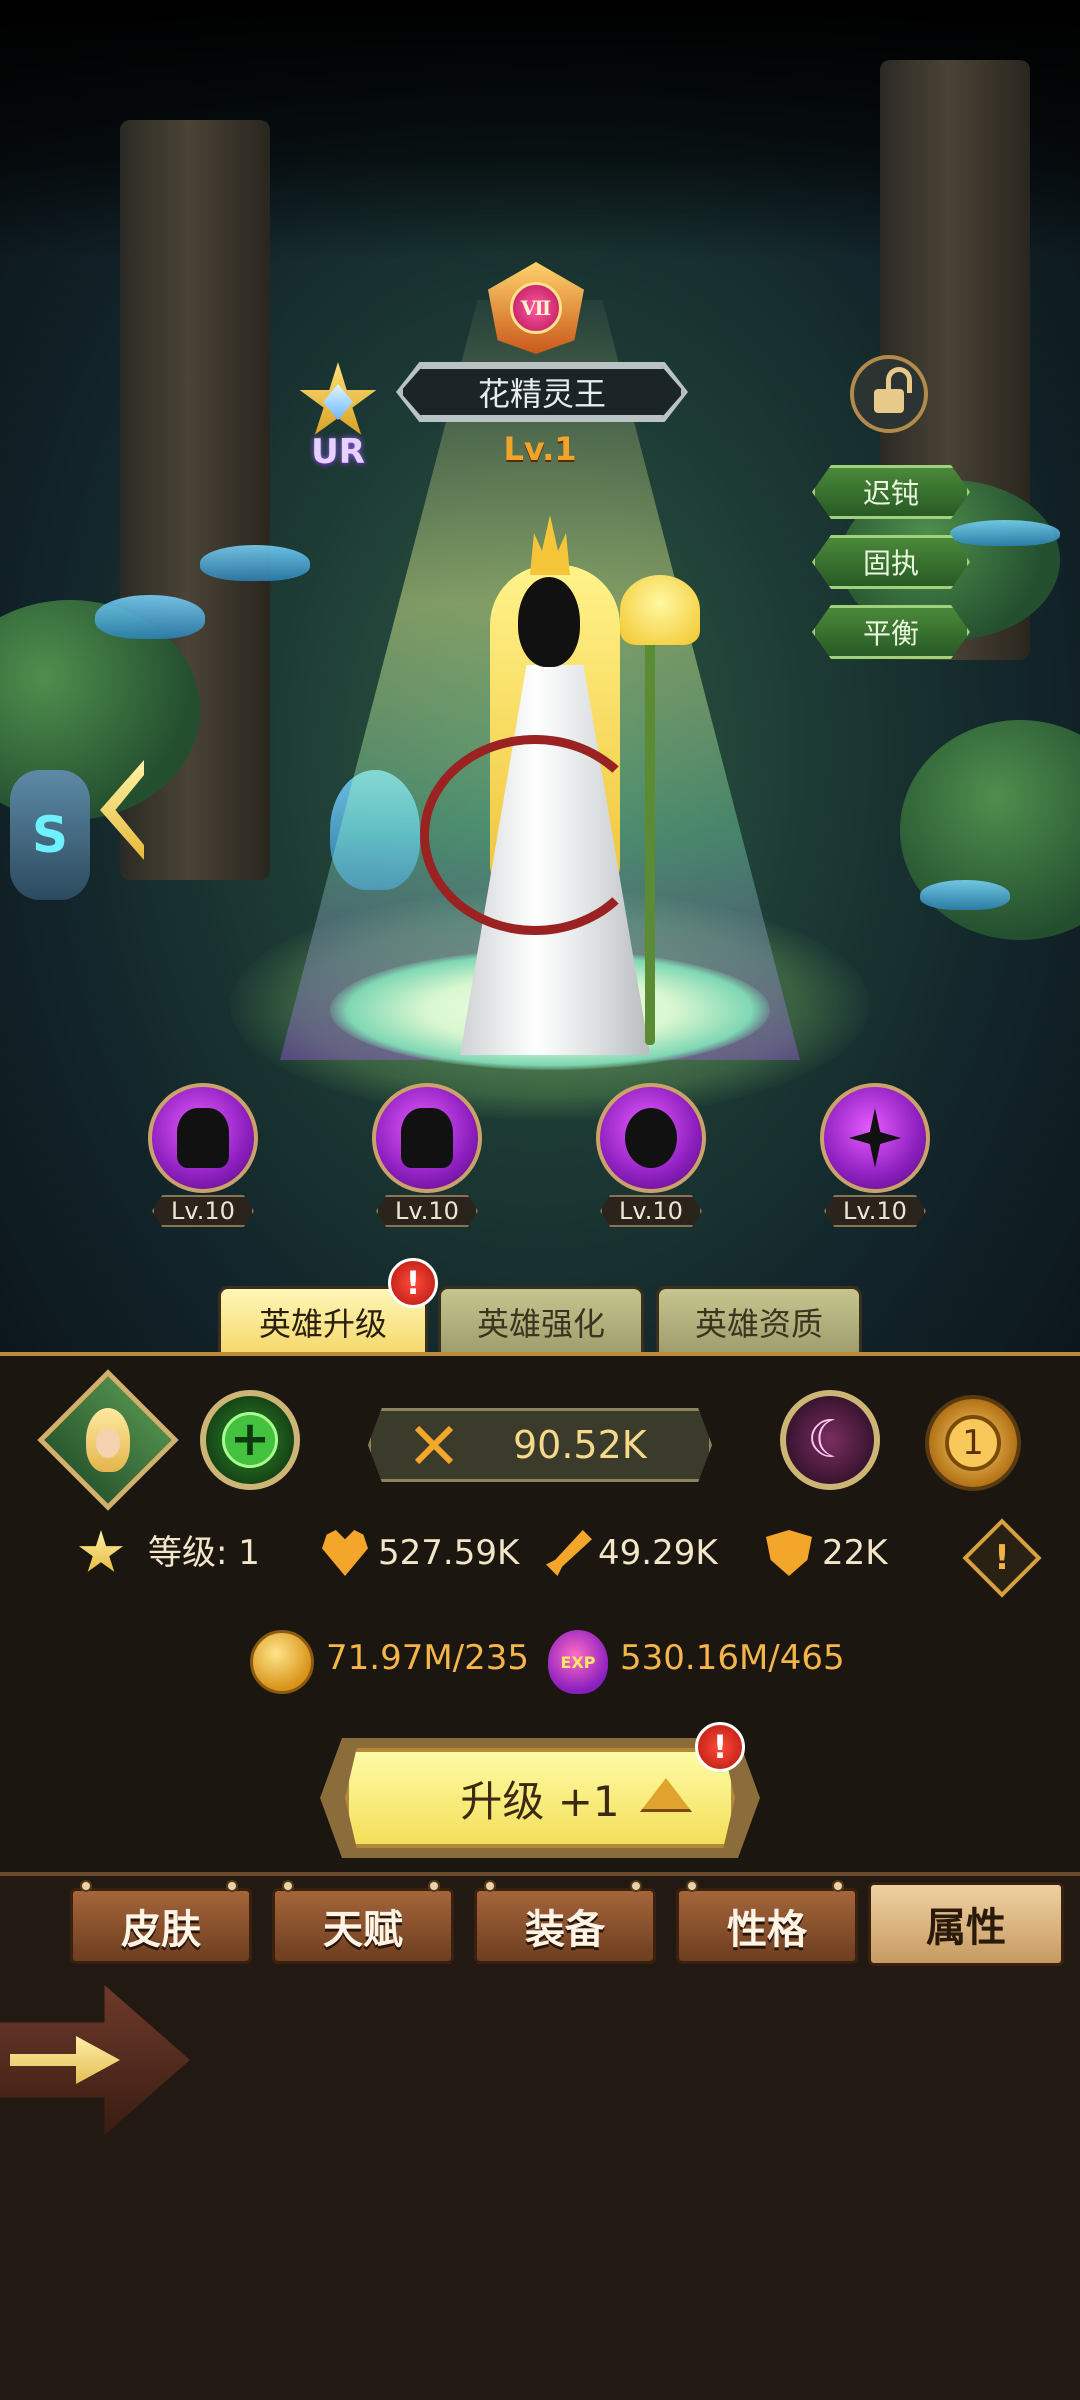 This screenshot has height=2400, width=1080. I want to click on divider, so click(540, 1354).